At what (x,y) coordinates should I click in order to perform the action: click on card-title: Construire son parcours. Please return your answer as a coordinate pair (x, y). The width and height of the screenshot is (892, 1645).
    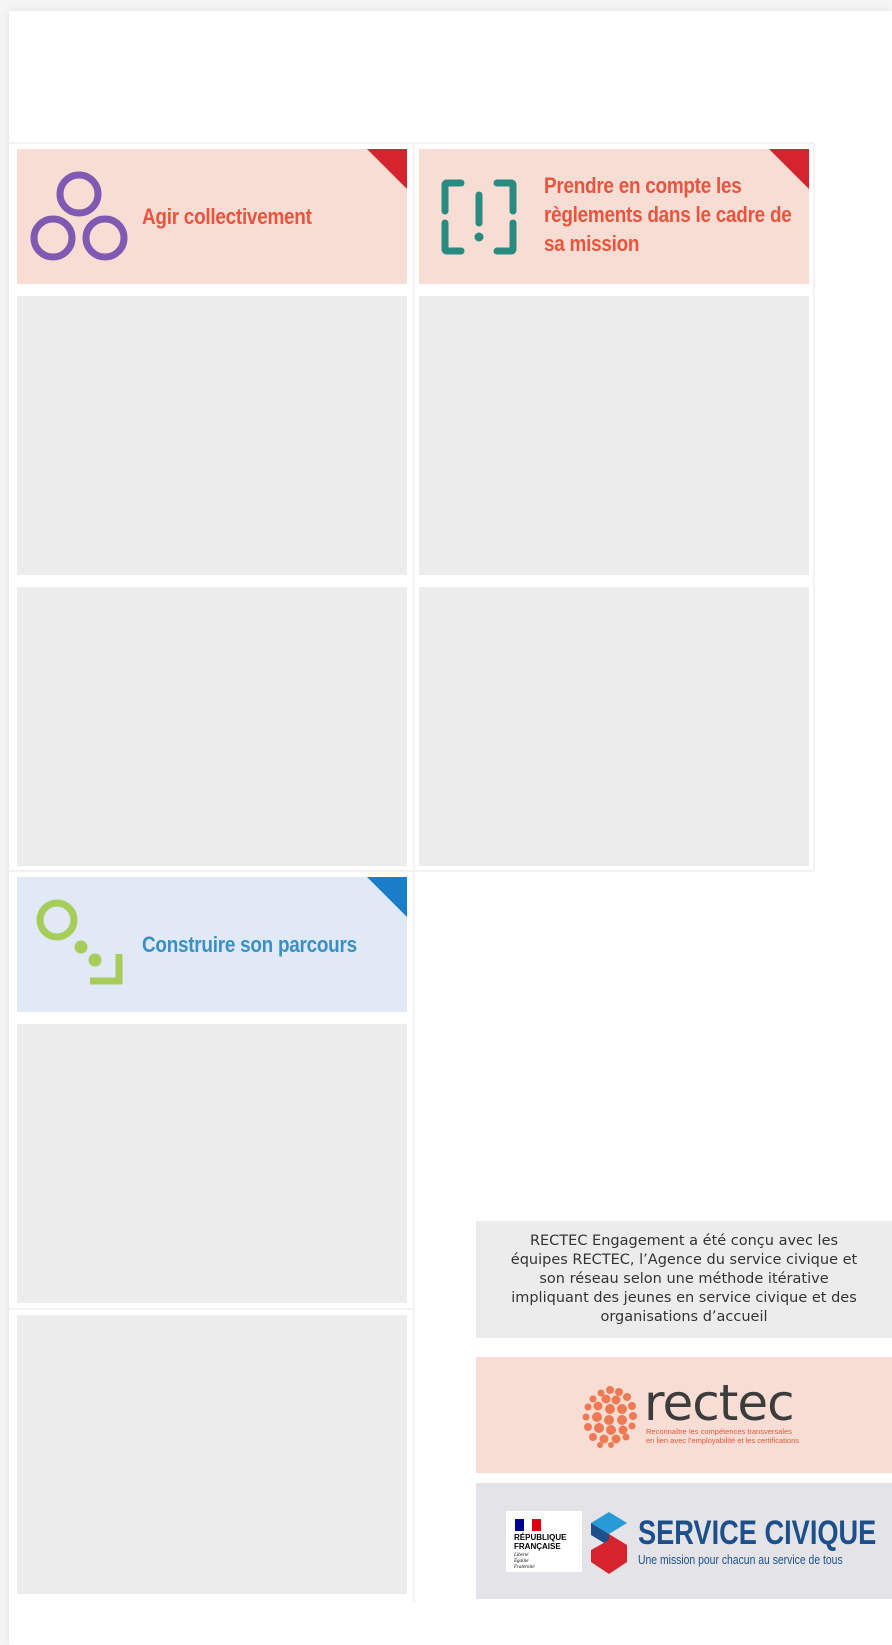
    Looking at the image, I should click on (249, 944).